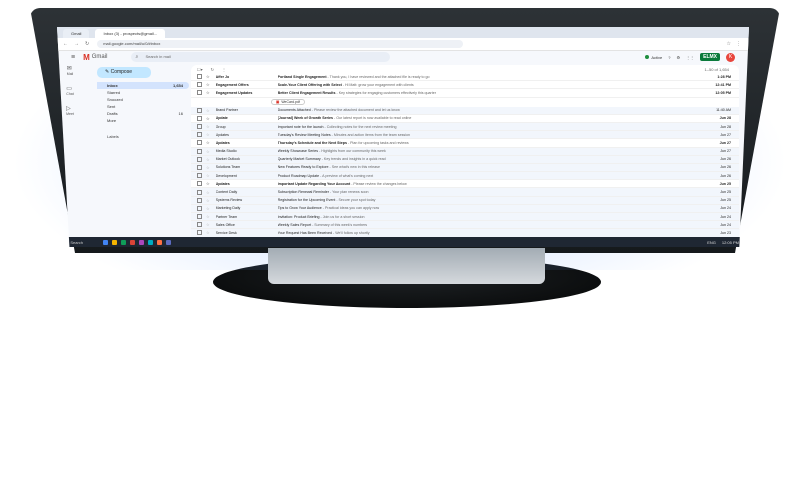 Image resolution: width=800 pixels, height=500 pixels. I want to click on brand-badge: ELMX, so click(710, 57).